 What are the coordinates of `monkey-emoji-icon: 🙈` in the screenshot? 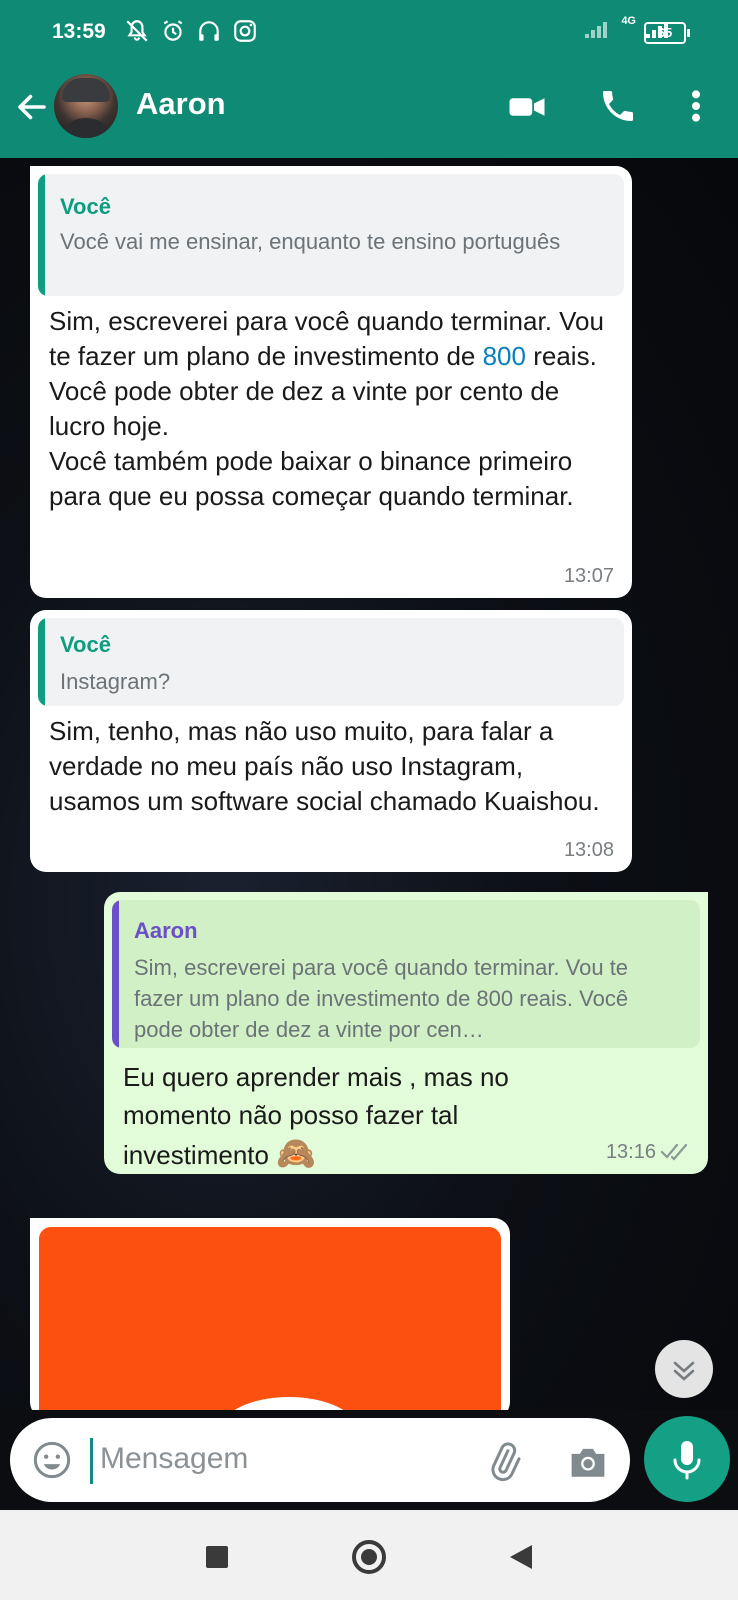 It's located at (296, 1153).